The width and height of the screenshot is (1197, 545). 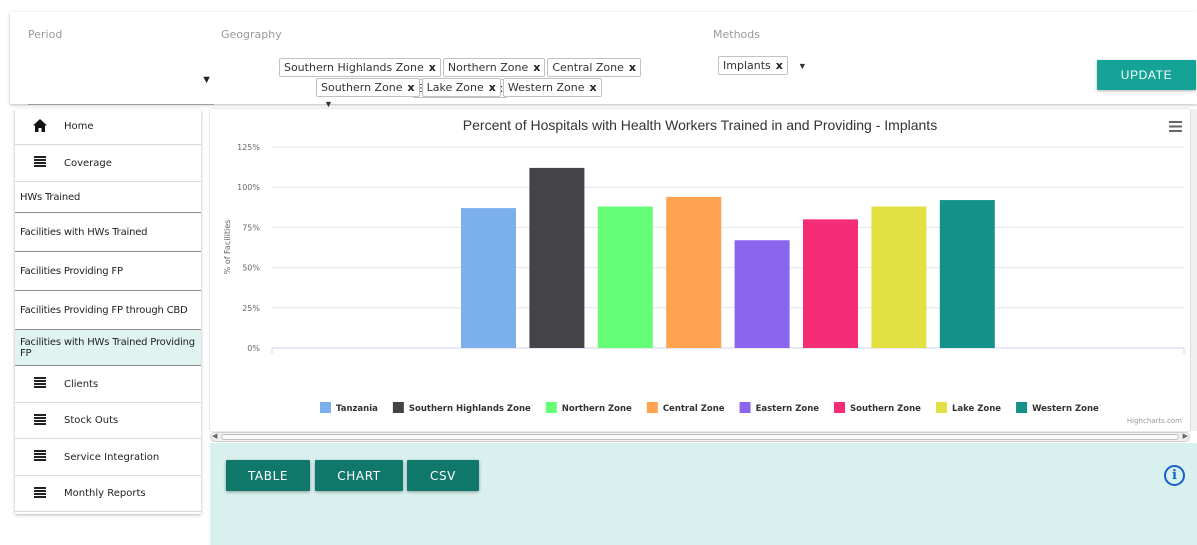 I want to click on period-select: ▼, so click(x=121, y=88).